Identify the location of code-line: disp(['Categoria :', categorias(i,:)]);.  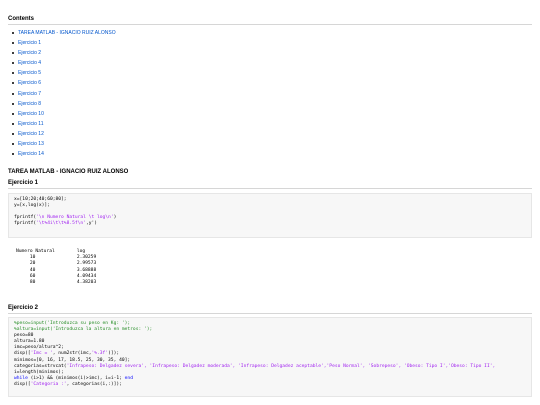
(270, 385).